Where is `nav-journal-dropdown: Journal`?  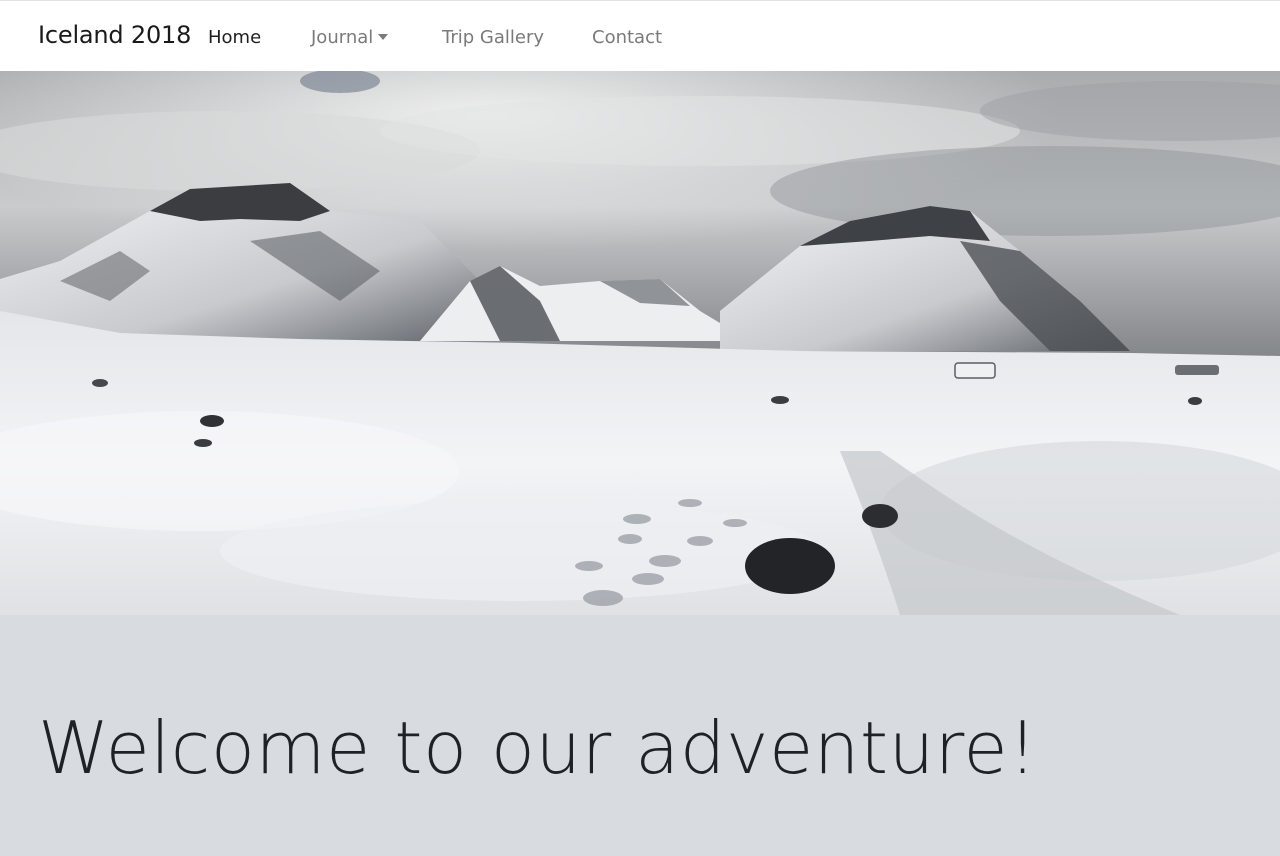
nav-journal-dropdown: Journal is located at coordinates (350, 37).